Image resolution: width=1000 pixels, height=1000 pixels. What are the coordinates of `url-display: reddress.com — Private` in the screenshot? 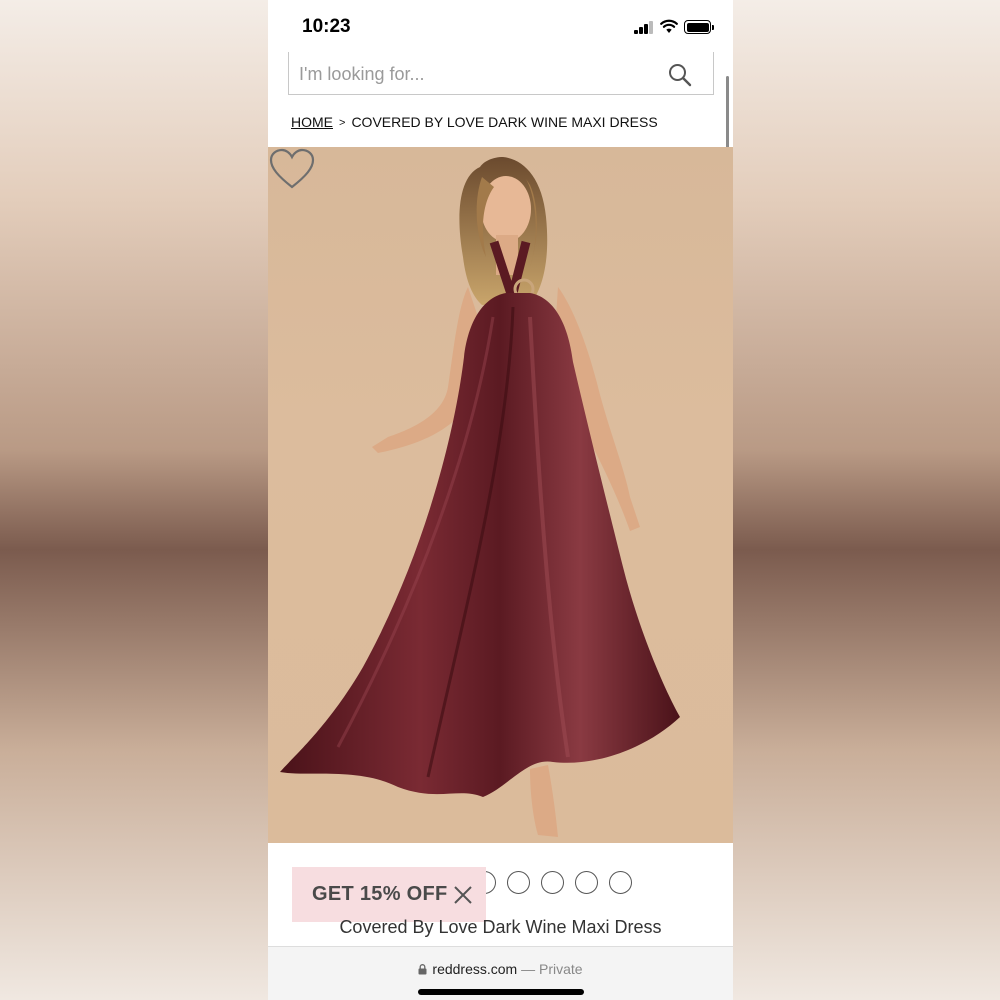 It's located at (500, 969).